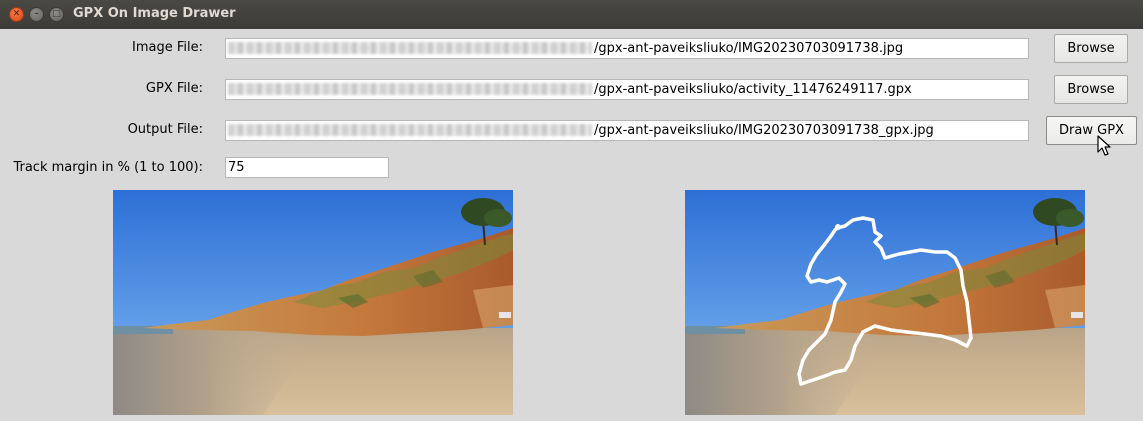 The height and width of the screenshot is (421, 1143). Describe the element at coordinates (154, 13) in the screenshot. I see `window-title: GPX On Image Drawer` at that location.